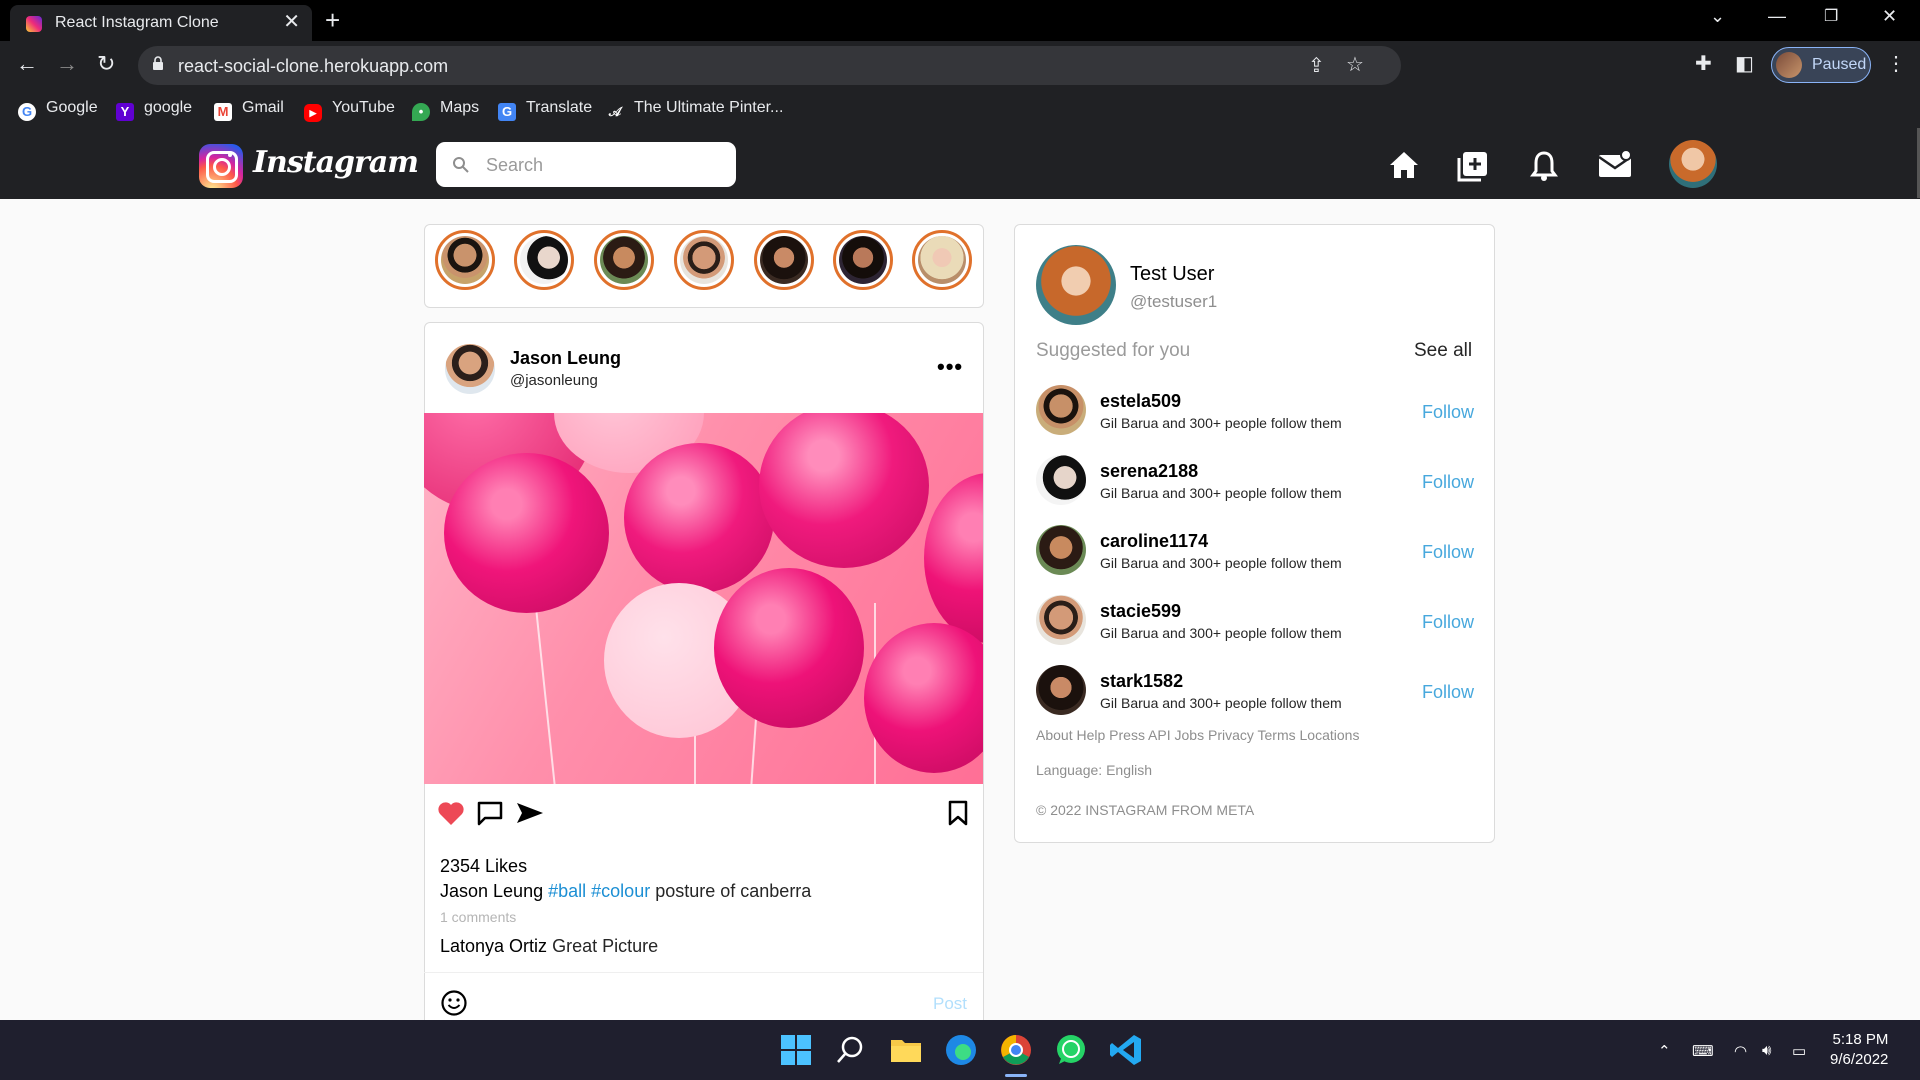 Image resolution: width=1920 pixels, height=1080 pixels. Describe the element at coordinates (1076, 285) in the screenshot. I see `current-user-avatar` at that location.